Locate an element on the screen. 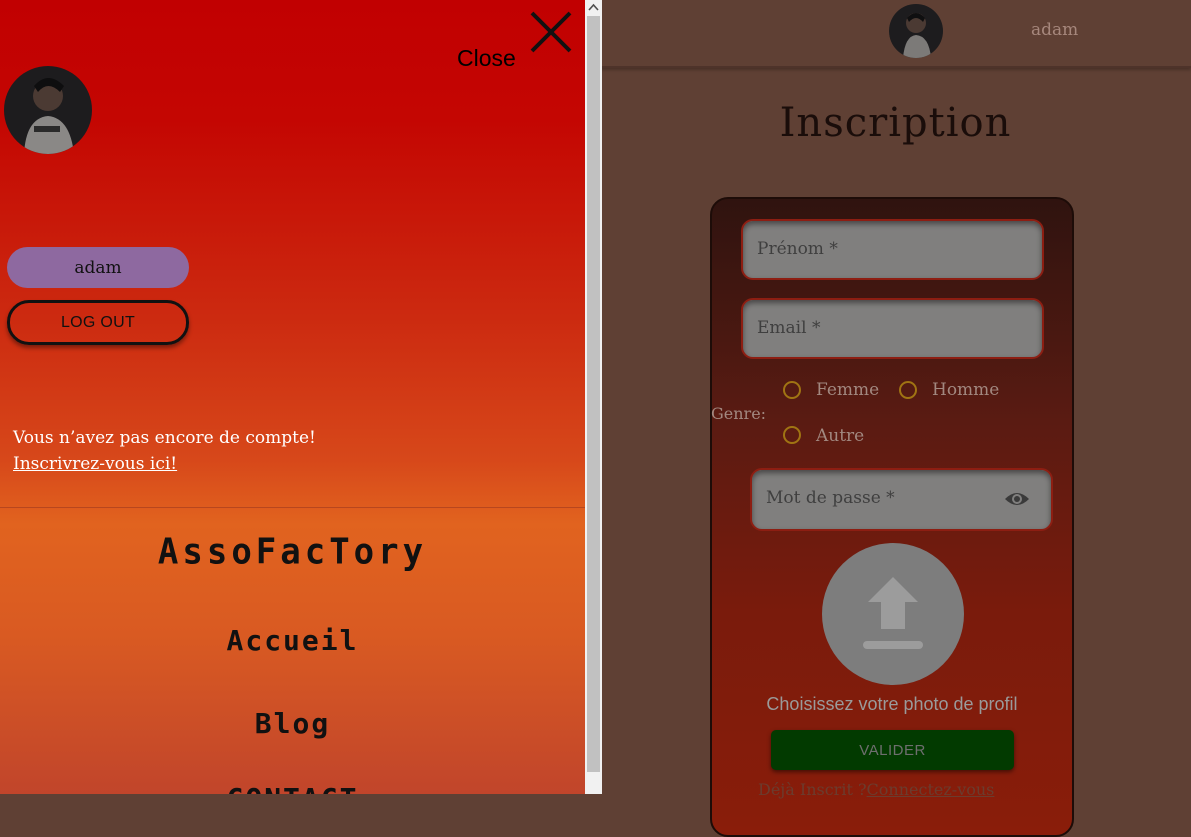 The height and width of the screenshot is (837, 1191). nav-item-contact: CONTACT is located at coordinates (292, 788).